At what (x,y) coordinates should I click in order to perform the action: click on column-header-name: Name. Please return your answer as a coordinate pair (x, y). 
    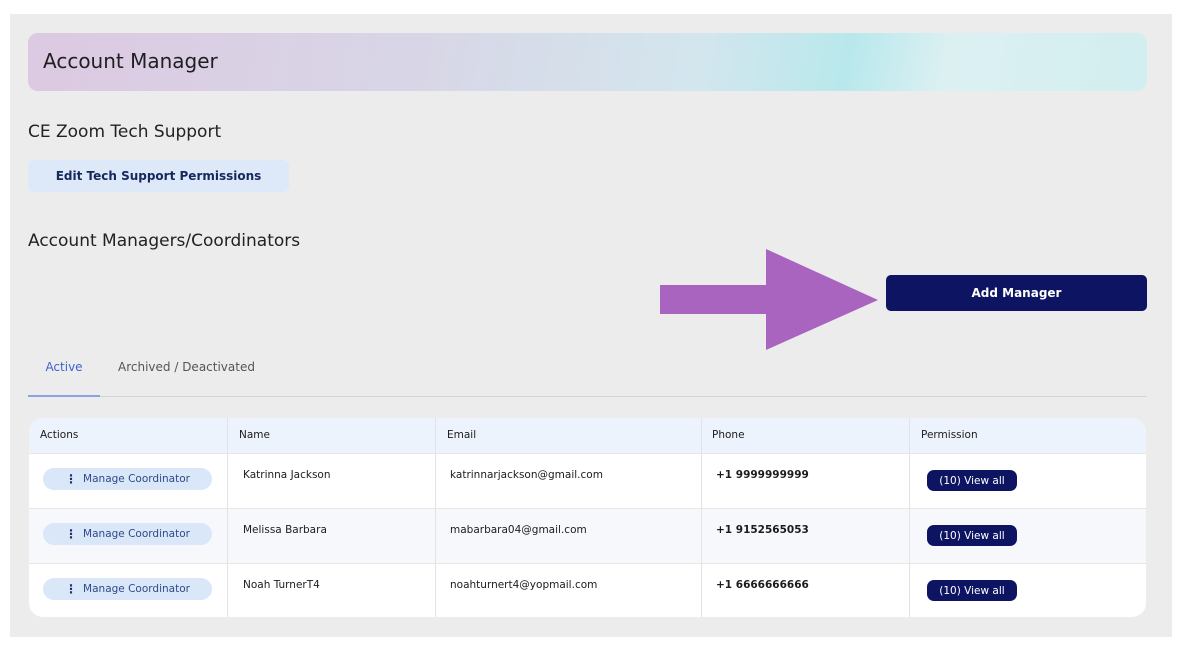
    Looking at the image, I should click on (254, 435).